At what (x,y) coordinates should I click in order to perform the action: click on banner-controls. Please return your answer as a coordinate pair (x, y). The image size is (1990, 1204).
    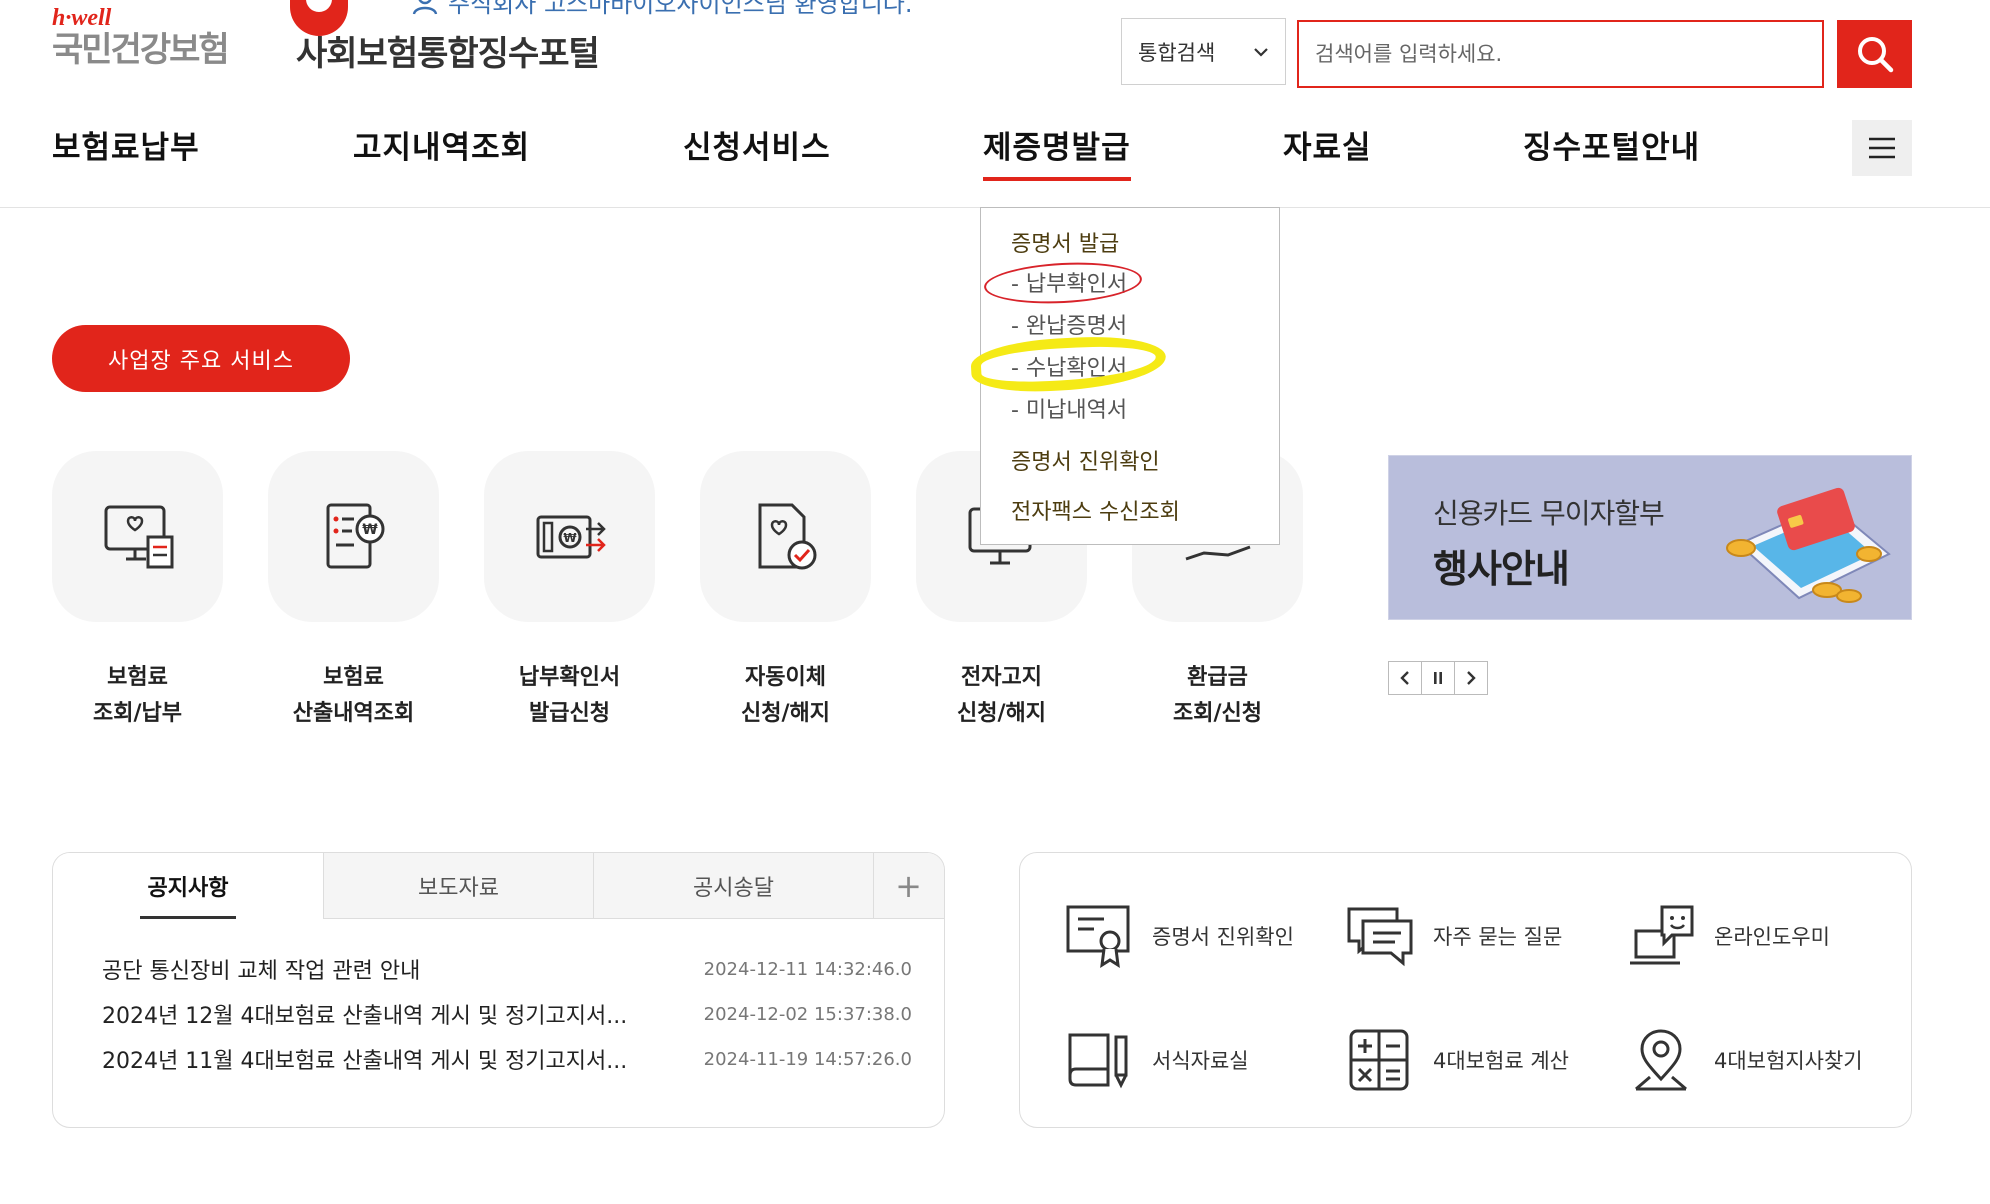
    Looking at the image, I should click on (1438, 678).